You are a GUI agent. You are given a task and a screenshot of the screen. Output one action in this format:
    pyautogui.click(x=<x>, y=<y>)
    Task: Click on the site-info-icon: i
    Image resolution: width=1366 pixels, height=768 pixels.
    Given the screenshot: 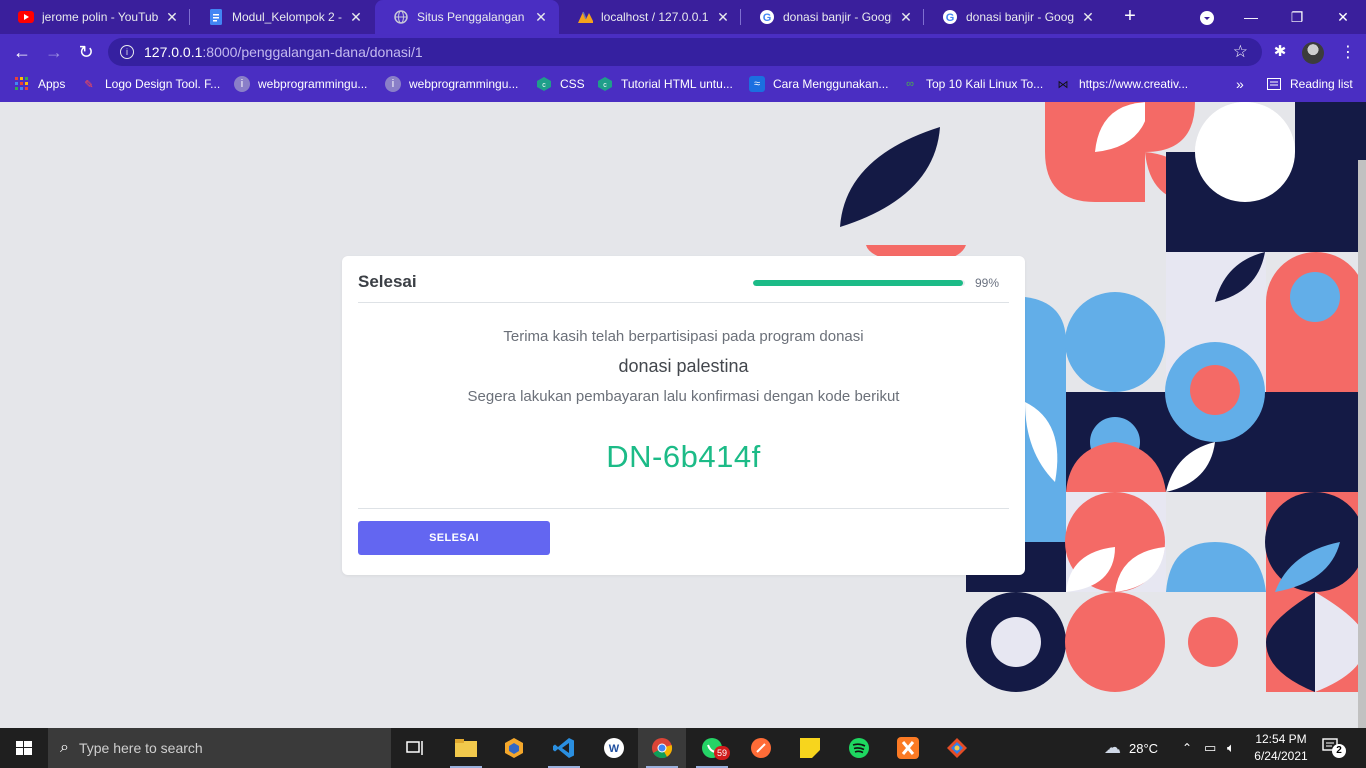 What is the action you would take?
    pyautogui.click(x=127, y=52)
    